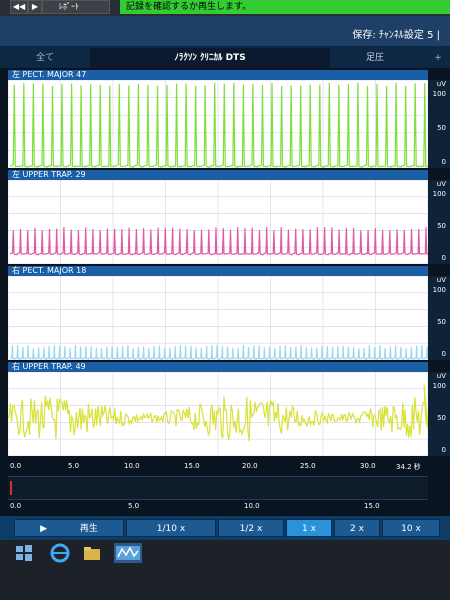  I want to click on settings-bar: 保存: ﾁｬﾝﾈﾙ設定 5 |, so click(225, 31).